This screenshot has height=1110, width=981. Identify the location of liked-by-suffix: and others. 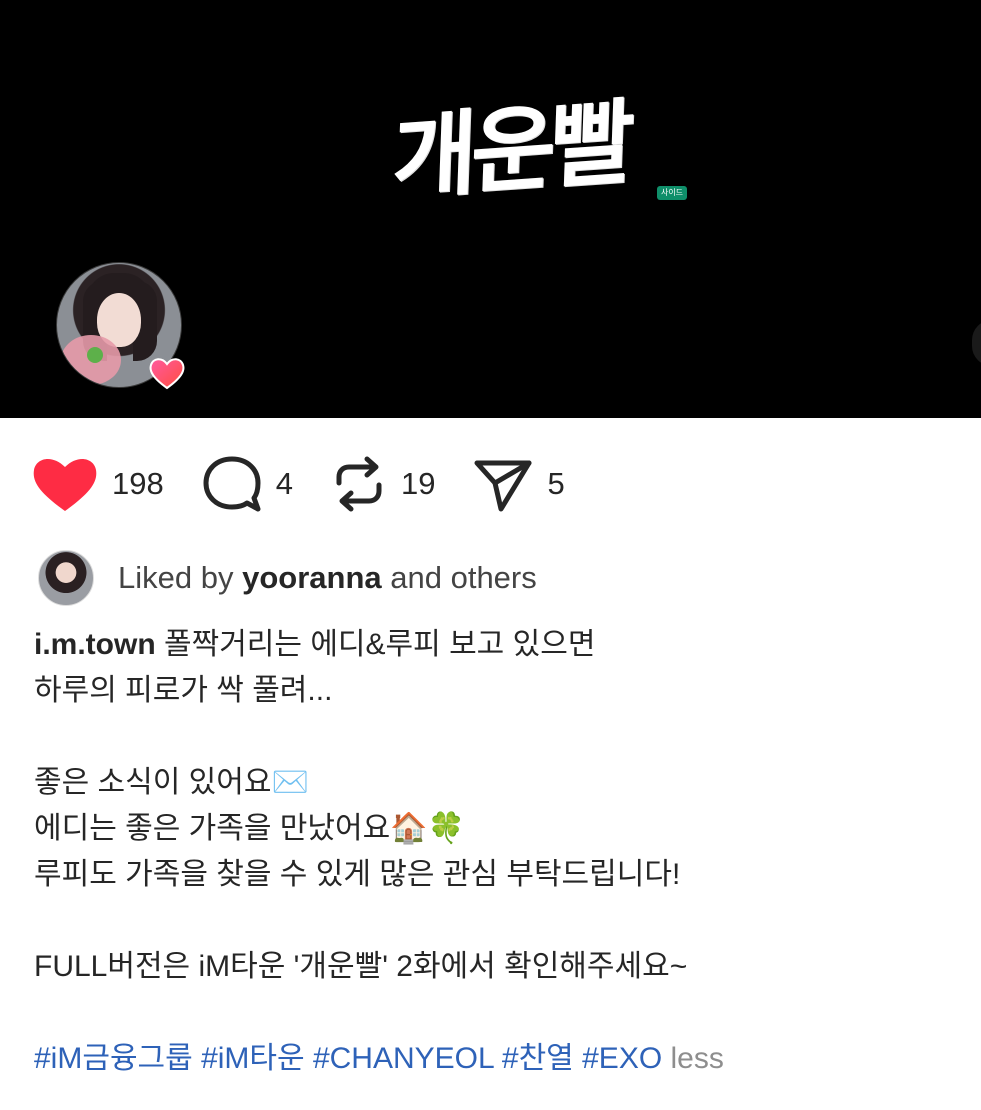
(463, 577).